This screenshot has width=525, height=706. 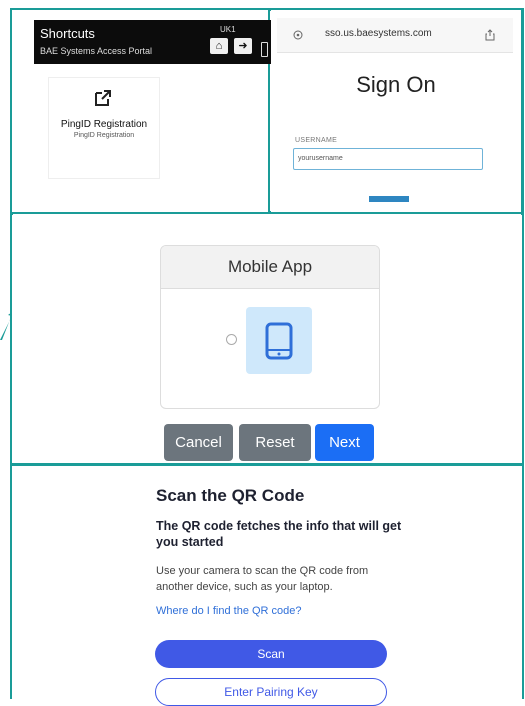 I want to click on tile-sub: PingID Registration, so click(x=104, y=135).